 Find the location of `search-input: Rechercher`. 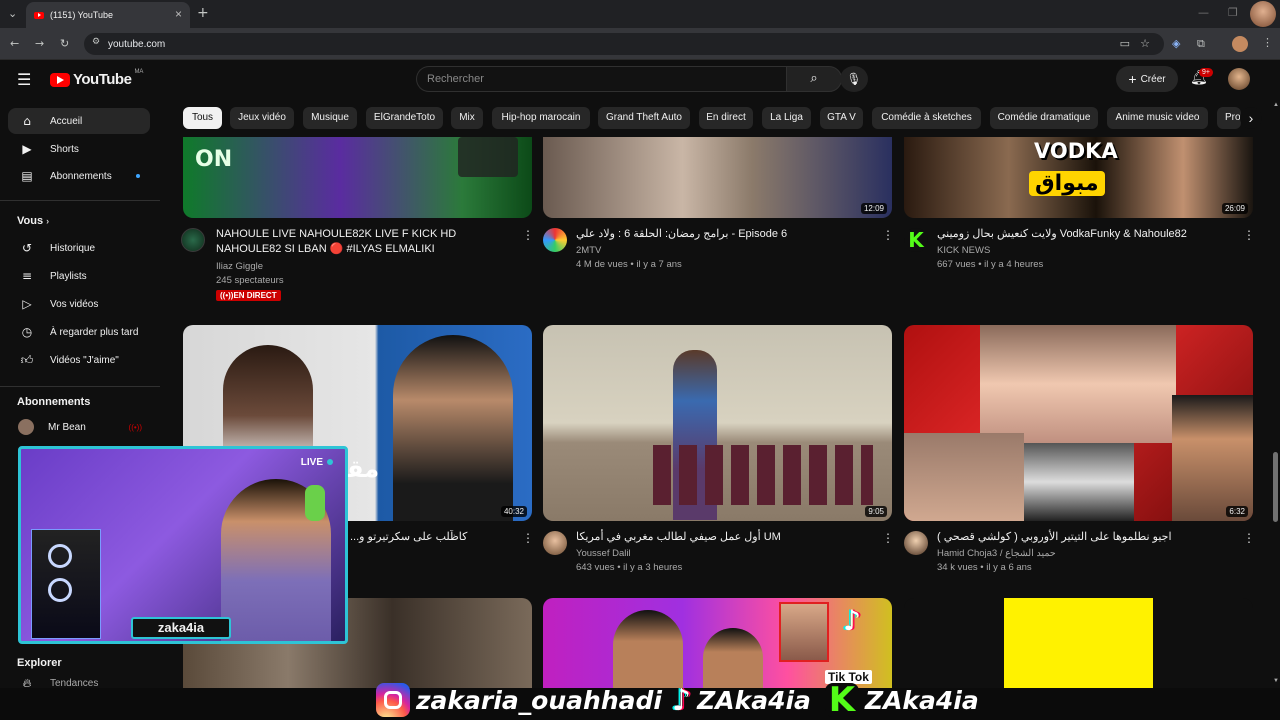

search-input: Rechercher is located at coordinates (601, 79).